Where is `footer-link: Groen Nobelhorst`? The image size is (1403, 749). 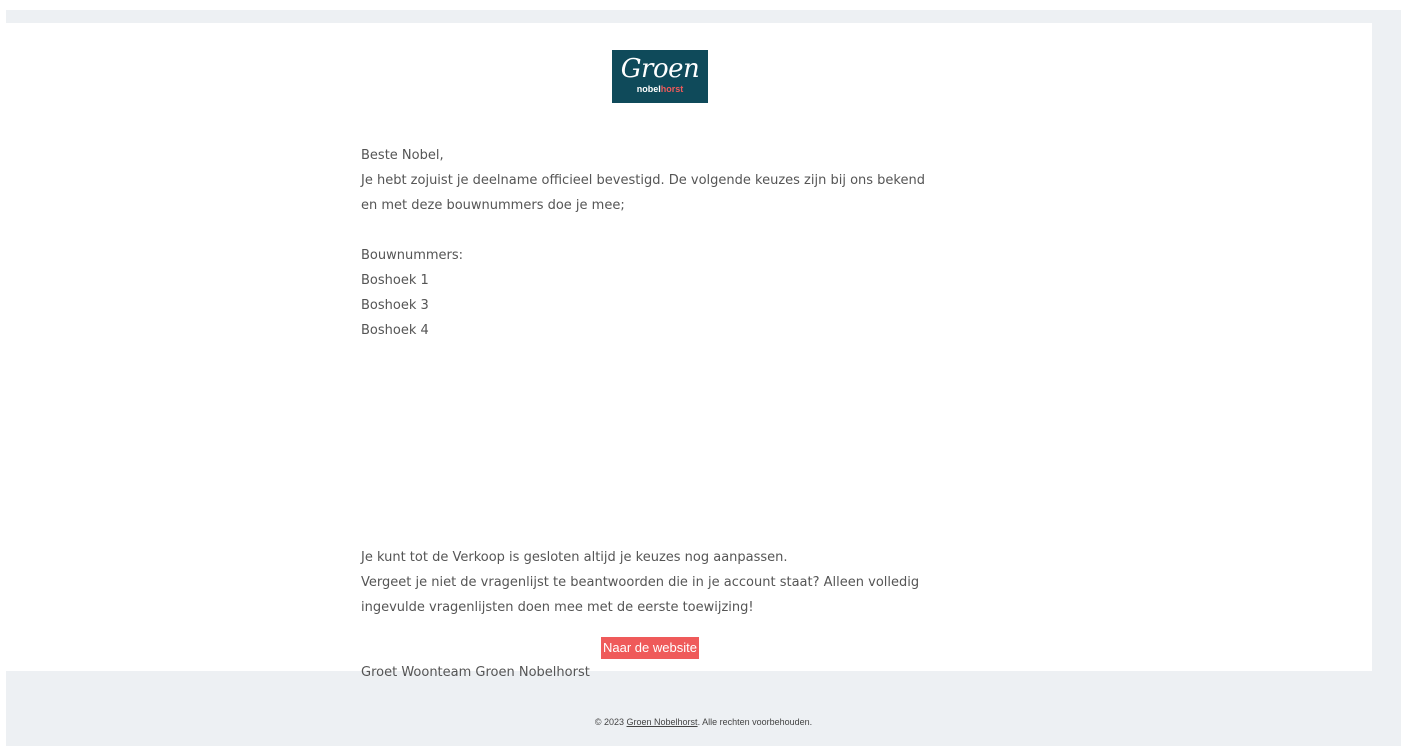
footer-link: Groen Nobelhorst is located at coordinates (662, 722).